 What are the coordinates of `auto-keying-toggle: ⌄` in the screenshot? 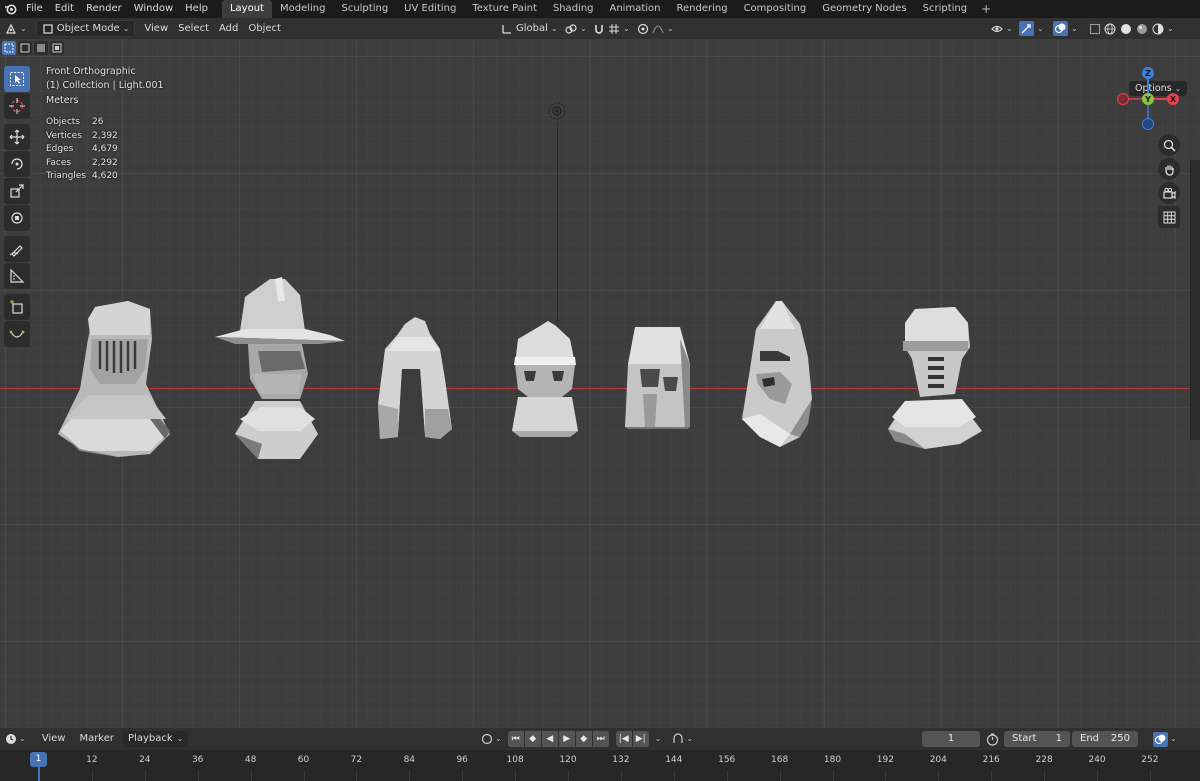 It's located at (491, 739).